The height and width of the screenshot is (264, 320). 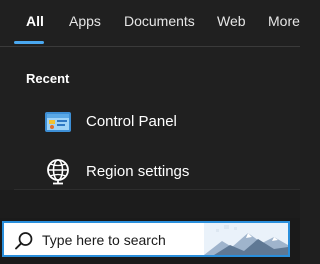 I want to click on recent-item-label: Region settings, so click(x=138, y=171).